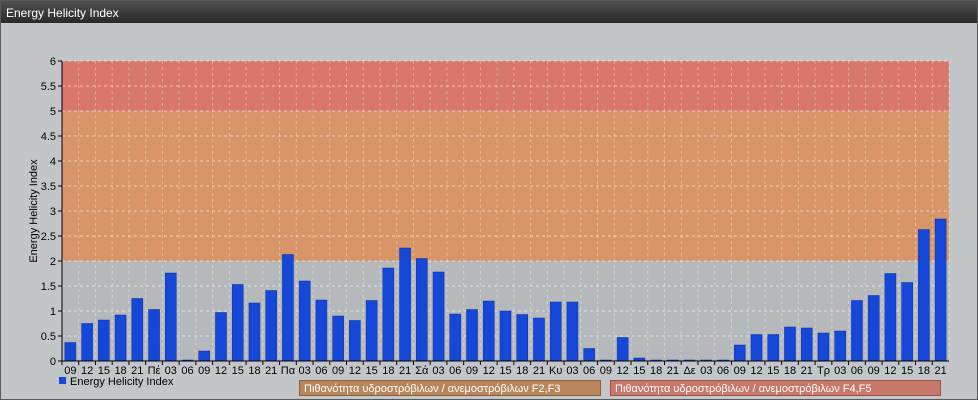  What do you see at coordinates (53, 162) in the screenshot?
I see `y-tick-label: 4` at bounding box center [53, 162].